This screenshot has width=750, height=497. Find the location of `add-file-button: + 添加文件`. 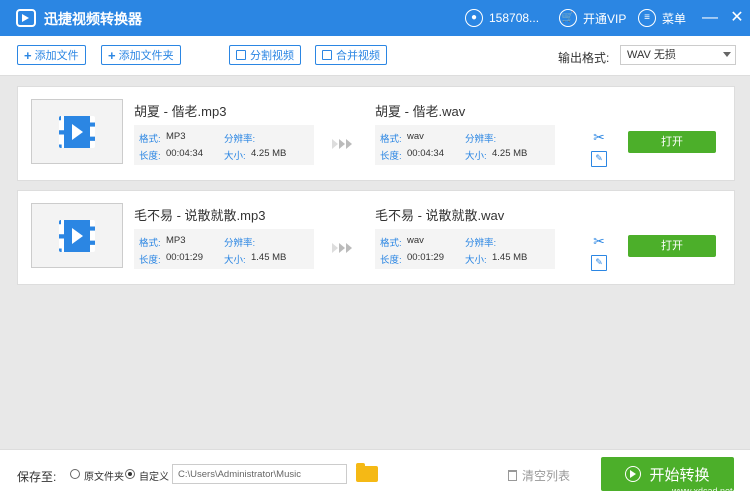

add-file-button: + 添加文件 is located at coordinates (51, 55).